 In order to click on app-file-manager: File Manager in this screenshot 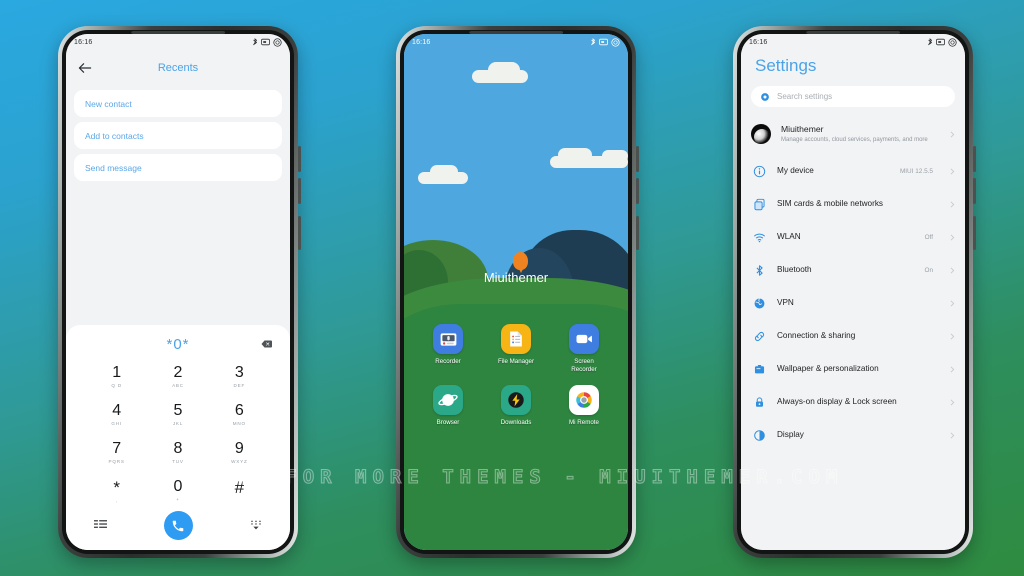, I will do `click(516, 349)`.